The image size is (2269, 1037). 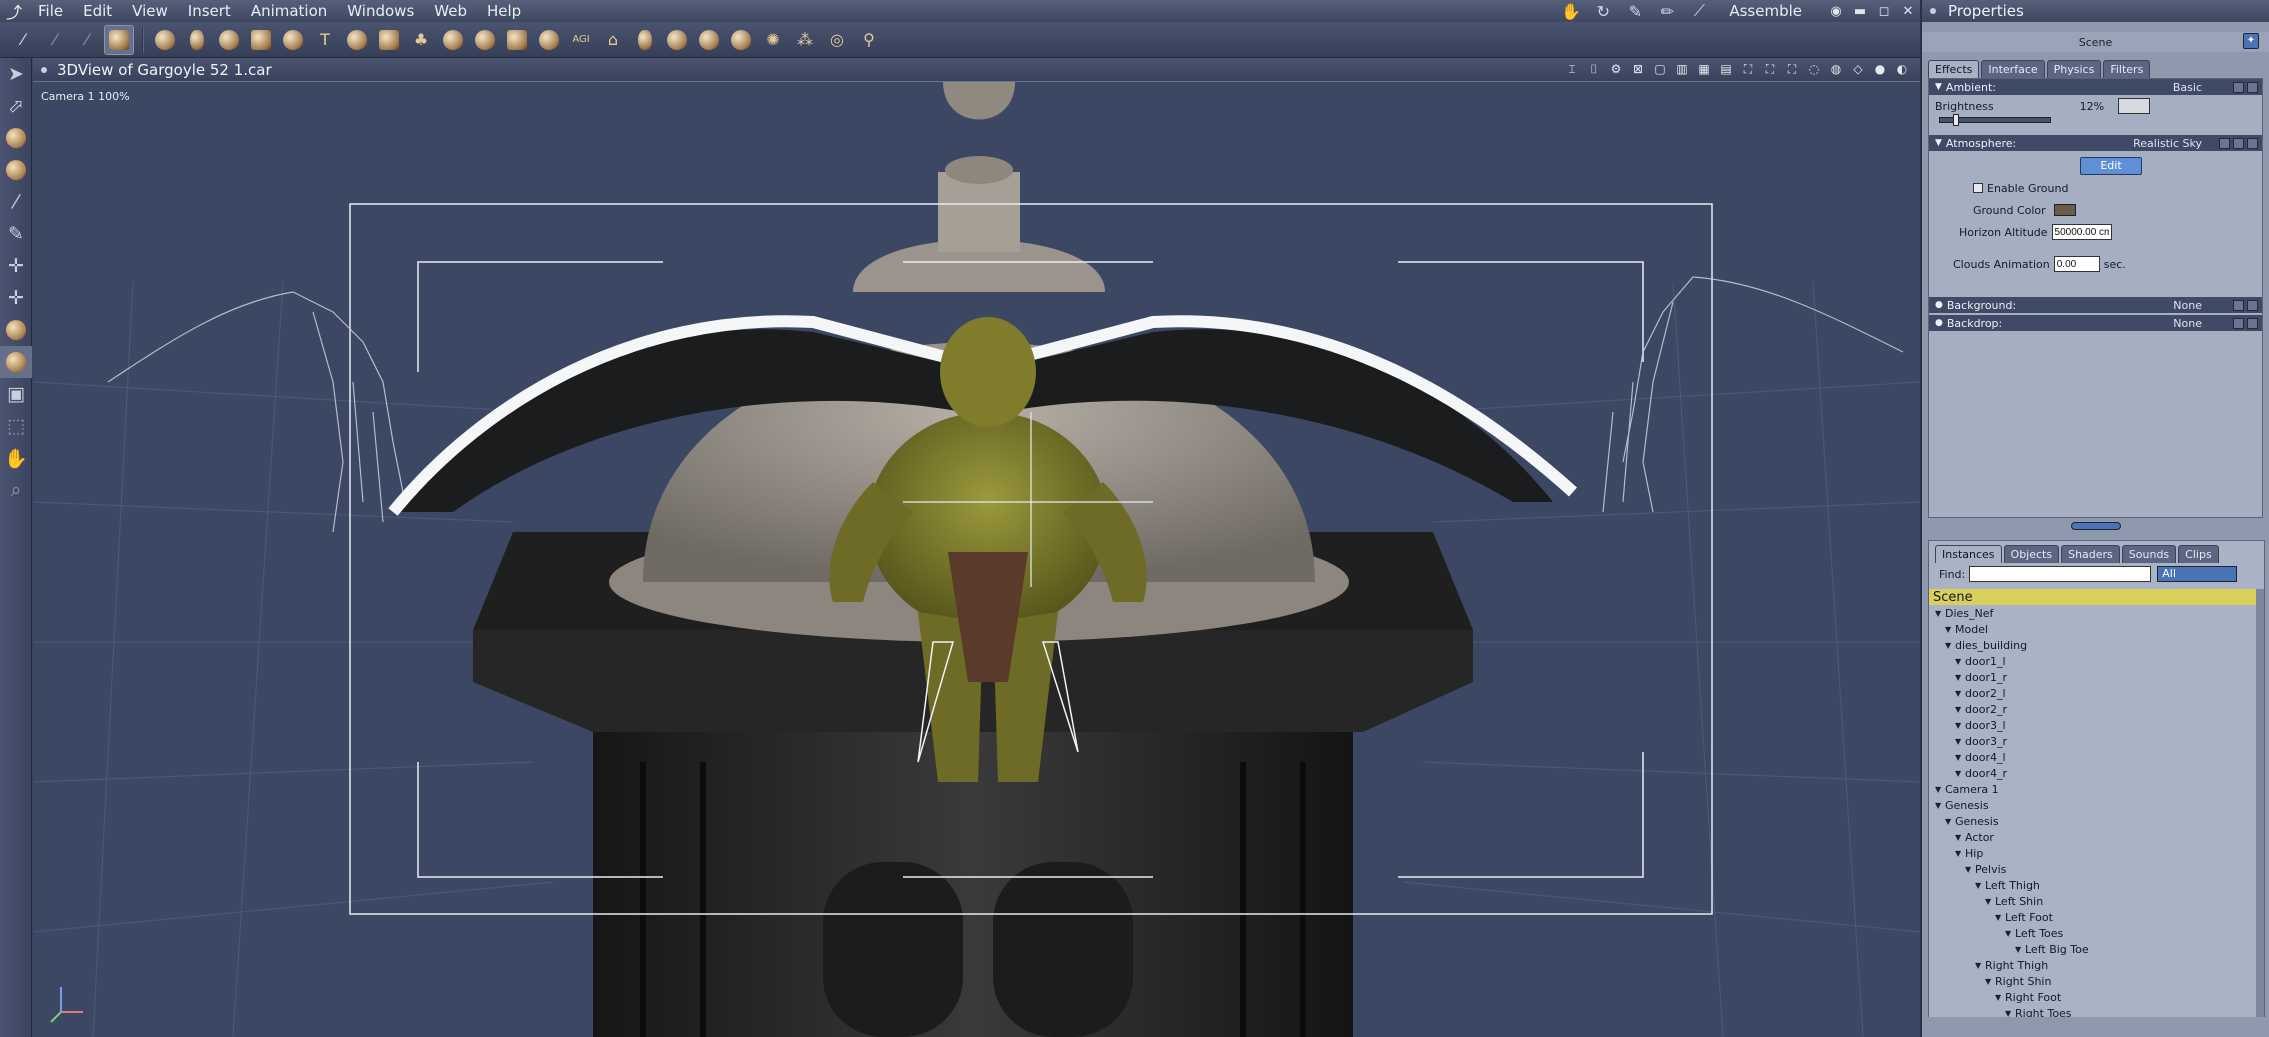 I want to click on tree-item: ▼ Genesis, so click(x=2096, y=805).